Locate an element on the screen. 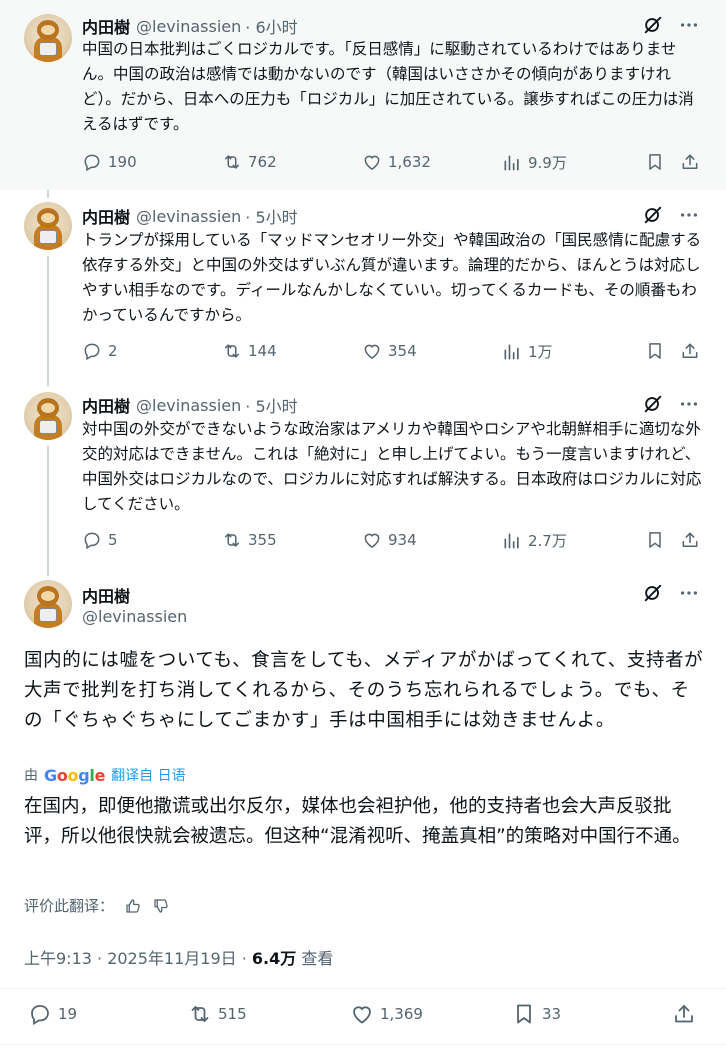 The image size is (726, 1051). thumbs-up-icon is located at coordinates (133, 906).